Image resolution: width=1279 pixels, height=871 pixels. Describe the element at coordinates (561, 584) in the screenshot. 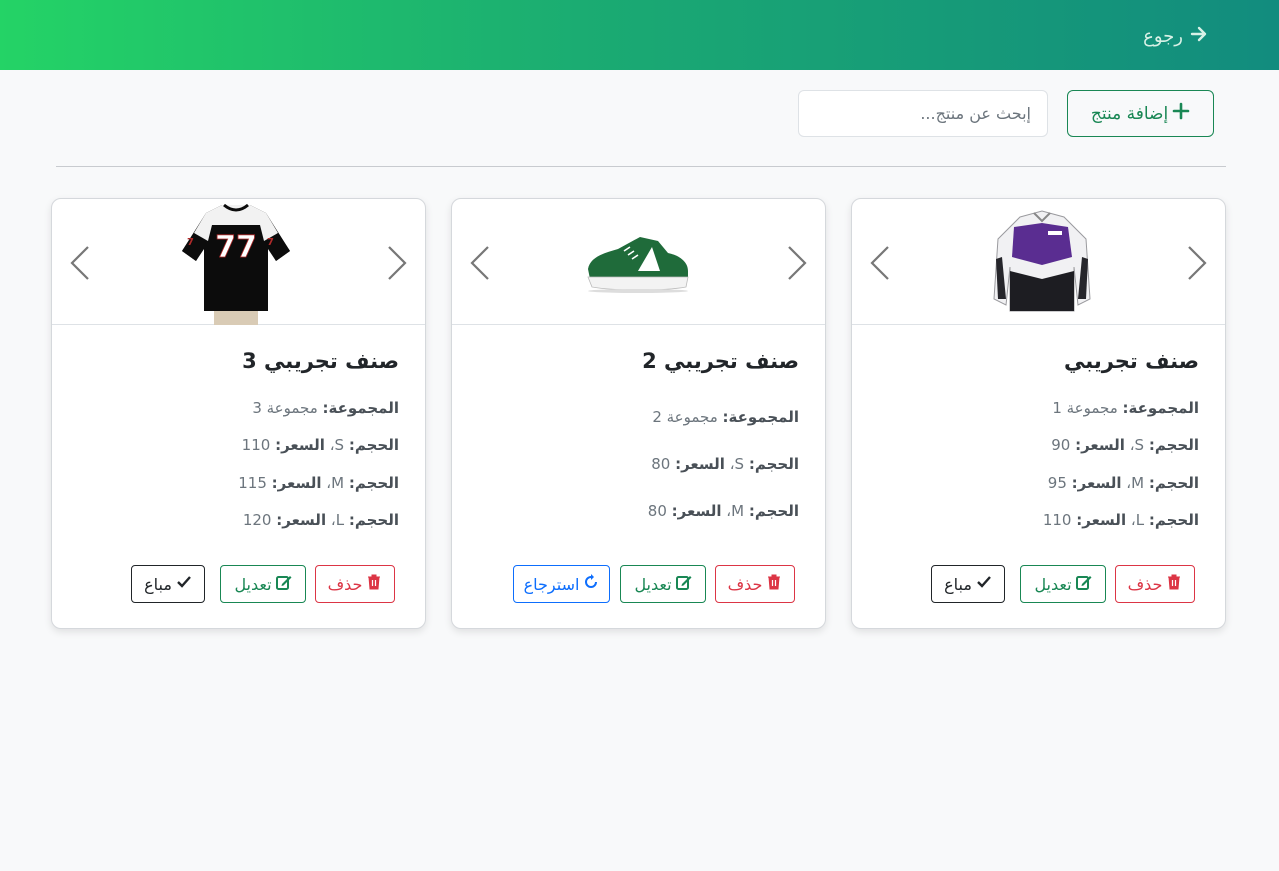

I see `restore-button: استرجاع` at that location.